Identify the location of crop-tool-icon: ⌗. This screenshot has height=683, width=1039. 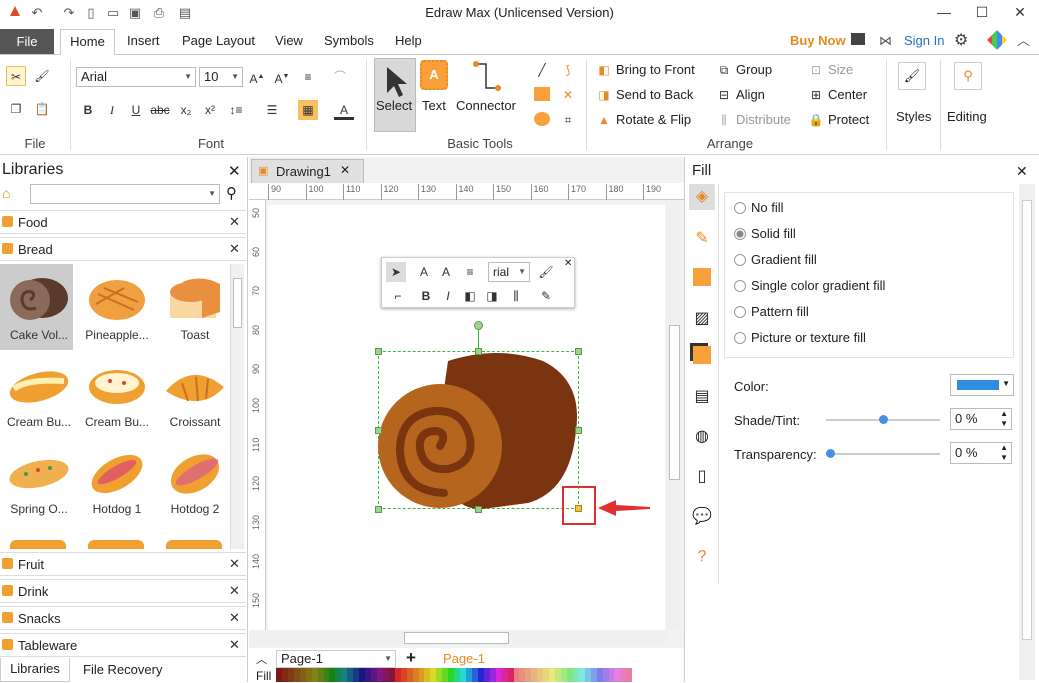
(568, 120).